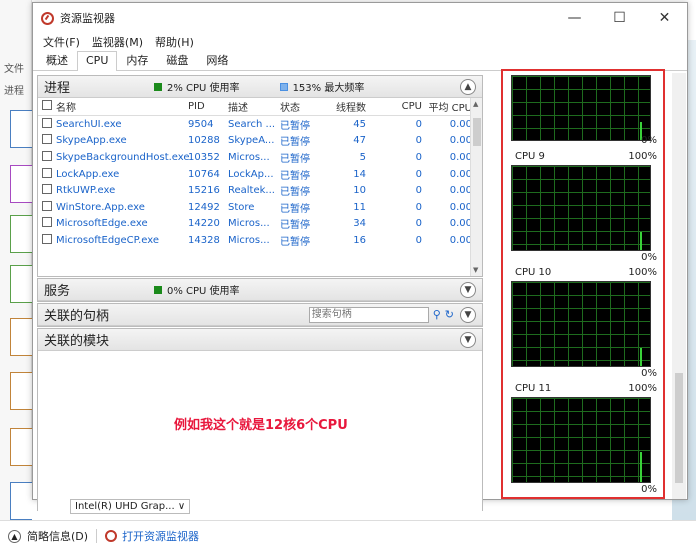 The width and height of the screenshot is (696, 555). Describe the element at coordinates (120, 106) in the screenshot. I see `col-name: 名称` at that location.